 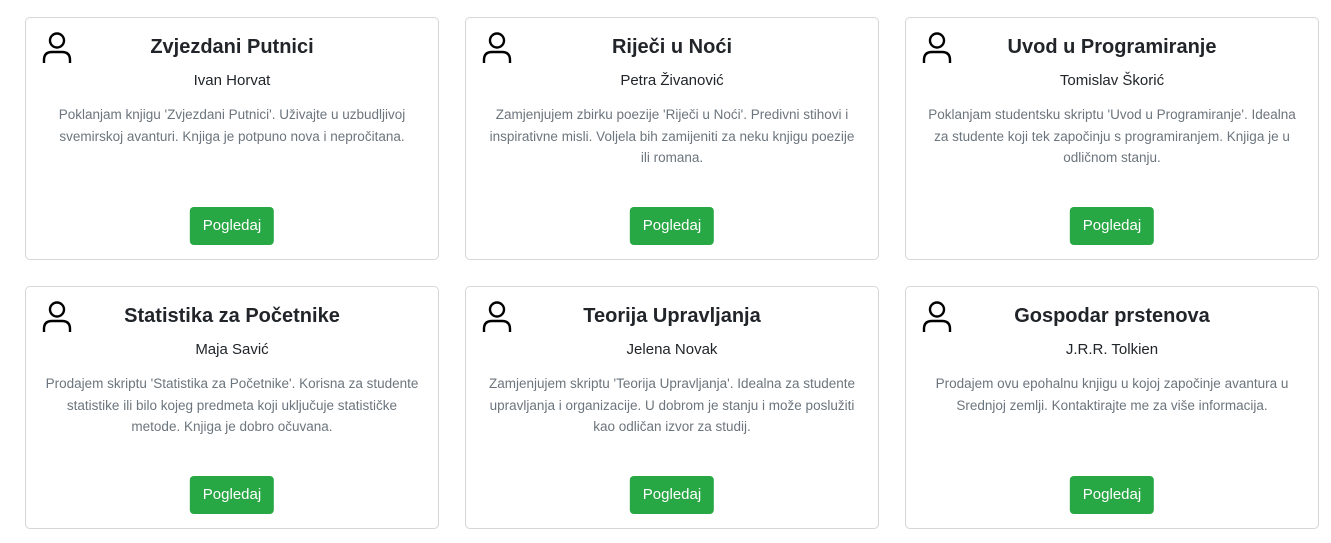 I want to click on card-title: Statistika za Početnike, so click(x=232, y=316).